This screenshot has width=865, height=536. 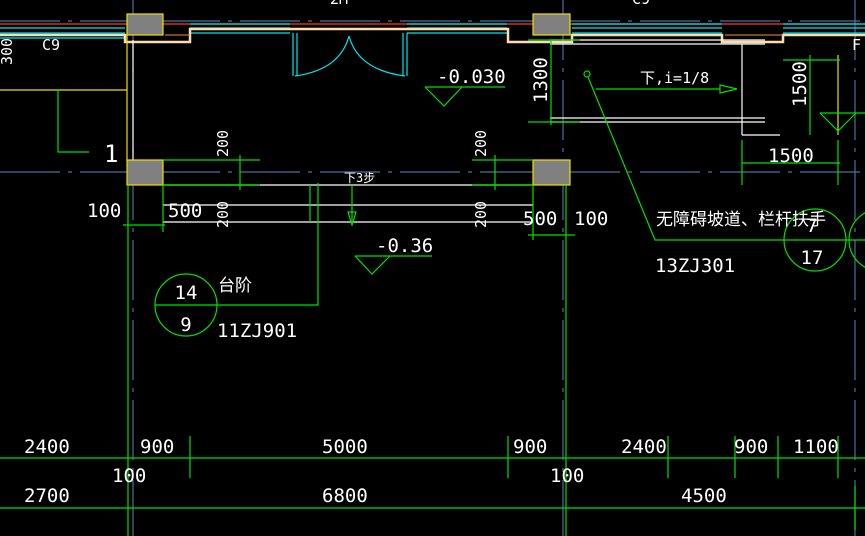 I want to click on step-dim-top-right: 200, so click(x=481, y=143).